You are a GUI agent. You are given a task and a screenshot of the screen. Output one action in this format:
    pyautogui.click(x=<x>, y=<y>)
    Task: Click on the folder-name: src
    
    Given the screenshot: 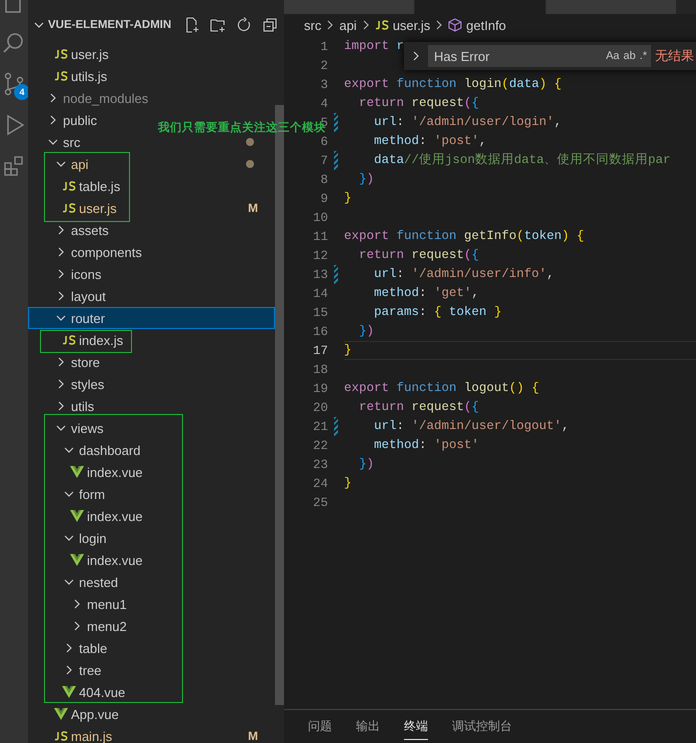 What is the action you would take?
    pyautogui.click(x=71, y=142)
    